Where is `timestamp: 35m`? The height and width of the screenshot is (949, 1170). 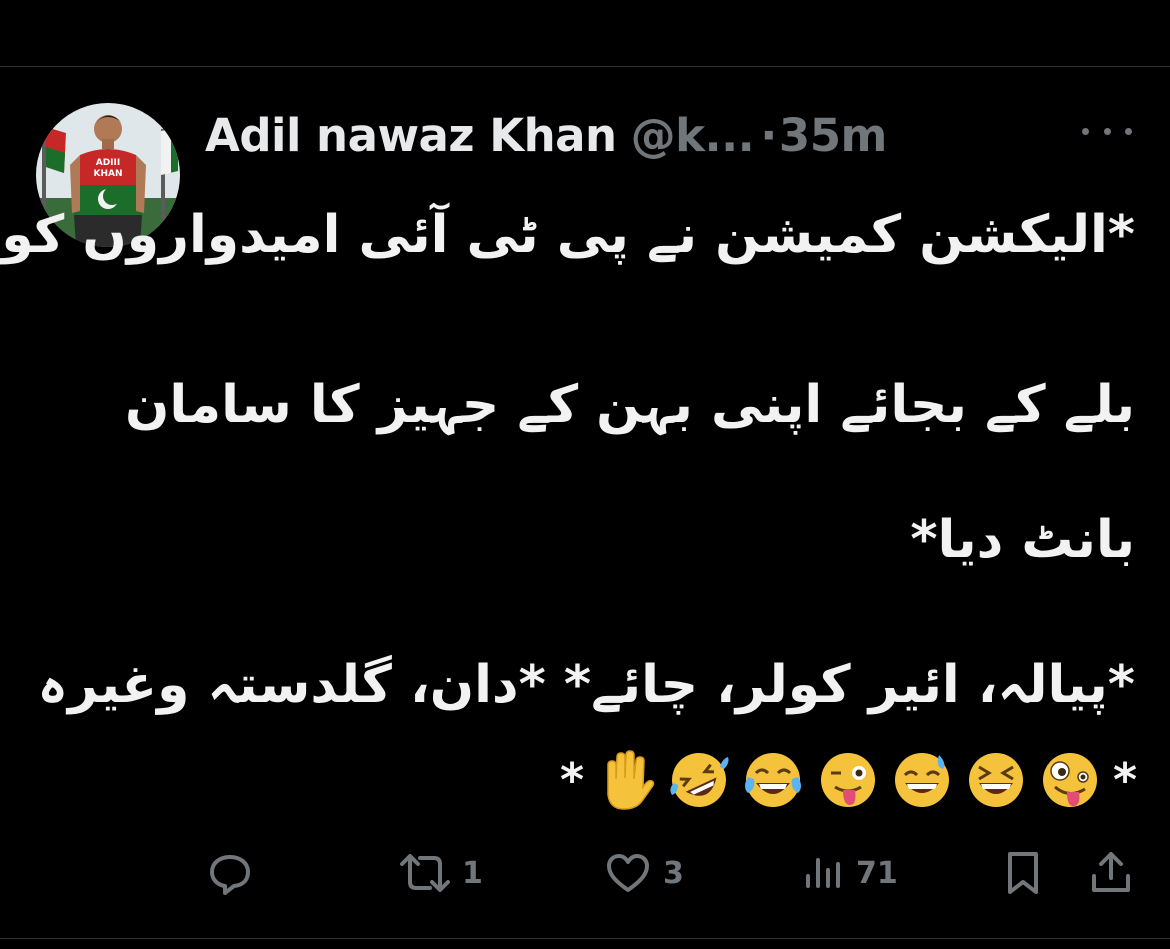
timestamp: 35m is located at coordinates (833, 135).